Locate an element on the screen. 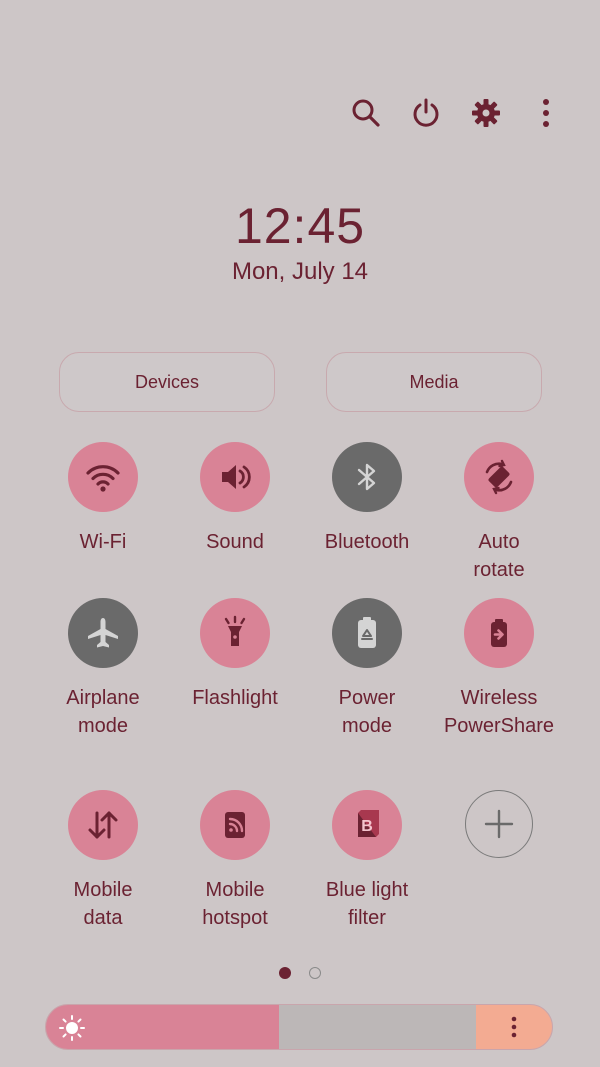 This screenshot has height=1067, width=600. more-options-button is located at coordinates (546, 113).